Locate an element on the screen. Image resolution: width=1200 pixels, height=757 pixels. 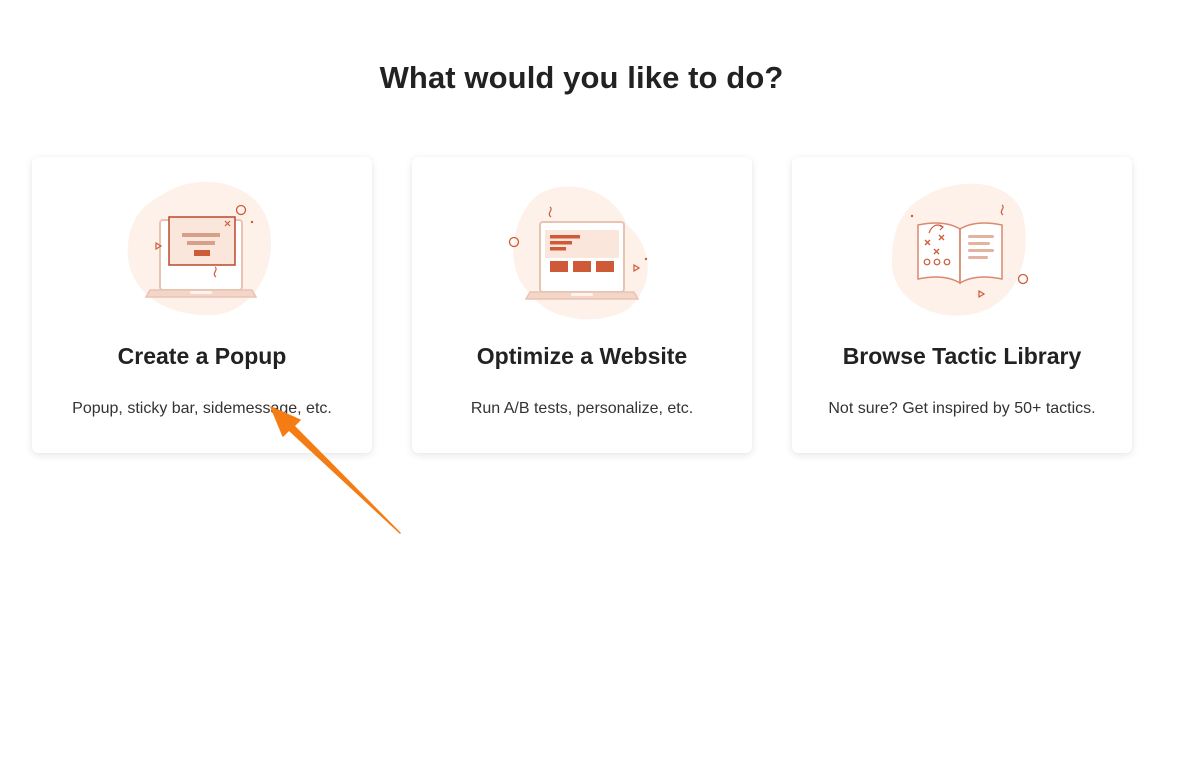
card-description: Popup, sticky bar, sidemessage, etc. is located at coordinates (202, 408).